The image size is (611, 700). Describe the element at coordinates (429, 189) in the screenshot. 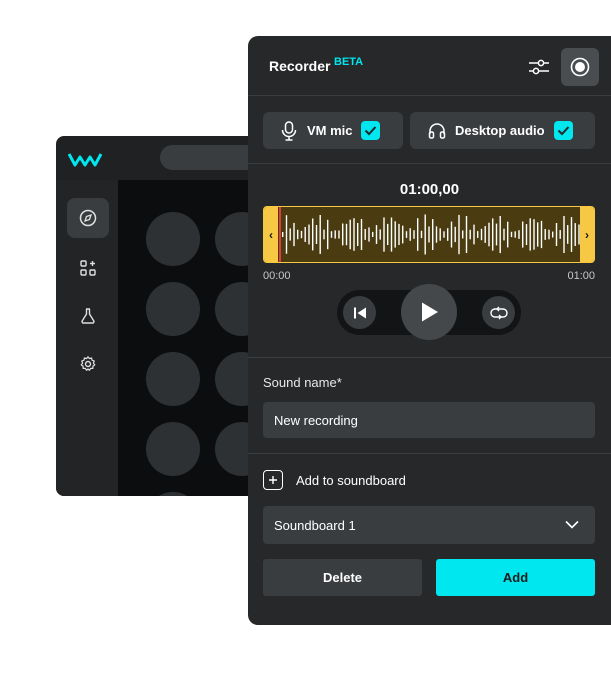

I see `recording-timer: 01:00,00` at that location.